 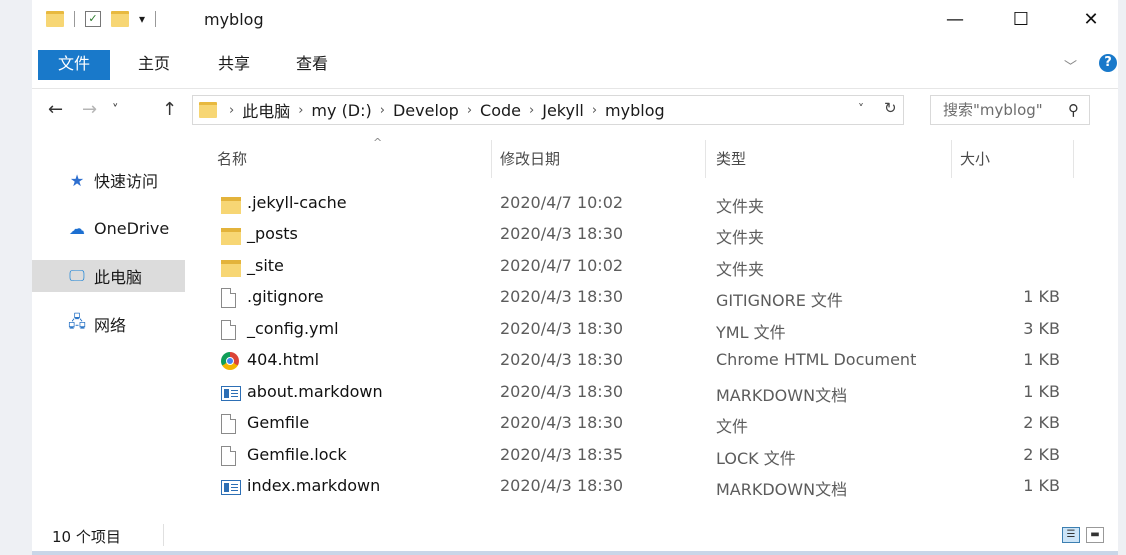 I want to click on maximize-button: ☐, so click(x=1021, y=19).